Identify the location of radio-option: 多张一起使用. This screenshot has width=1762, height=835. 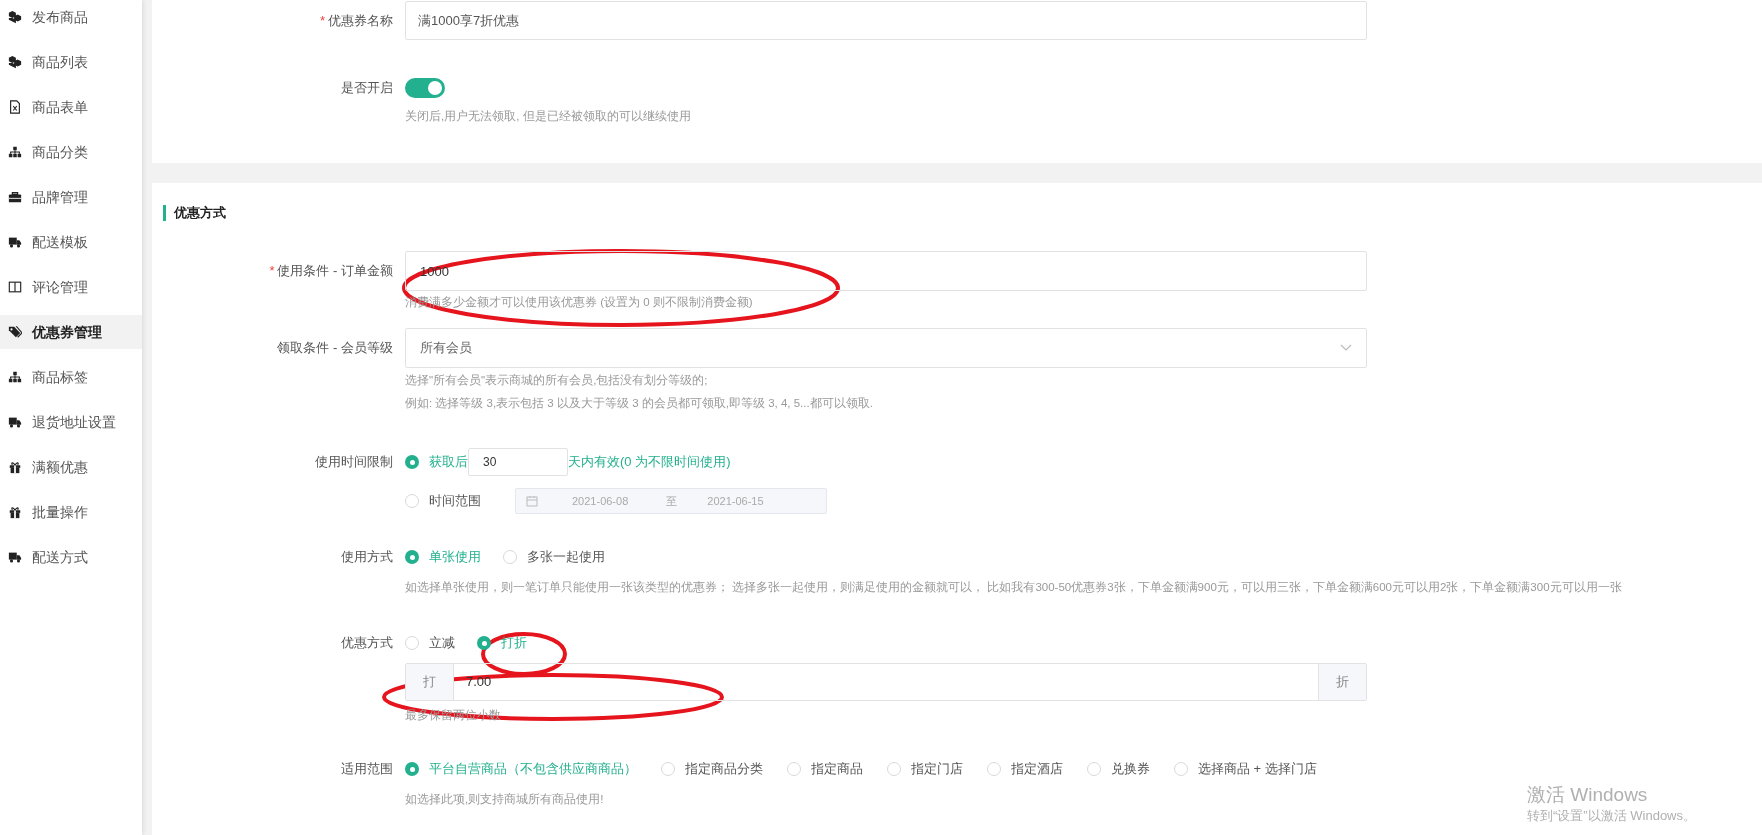
(554, 557).